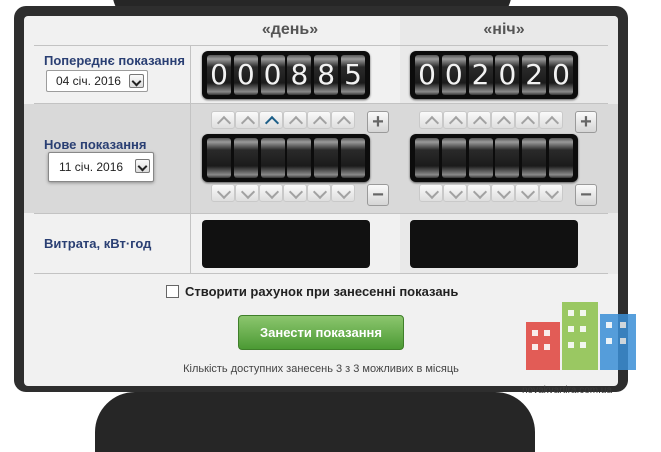  What do you see at coordinates (172, 291) in the screenshot?
I see `invoice-checkbox` at bounding box center [172, 291].